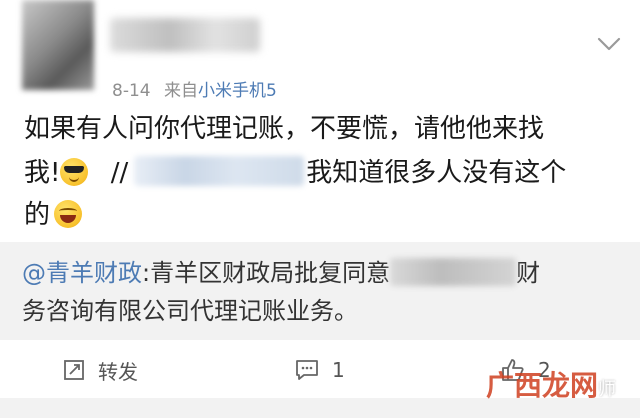 The height and width of the screenshot is (418, 640). I want to click on site-watermark: 广西龙网师, so click(563, 391).